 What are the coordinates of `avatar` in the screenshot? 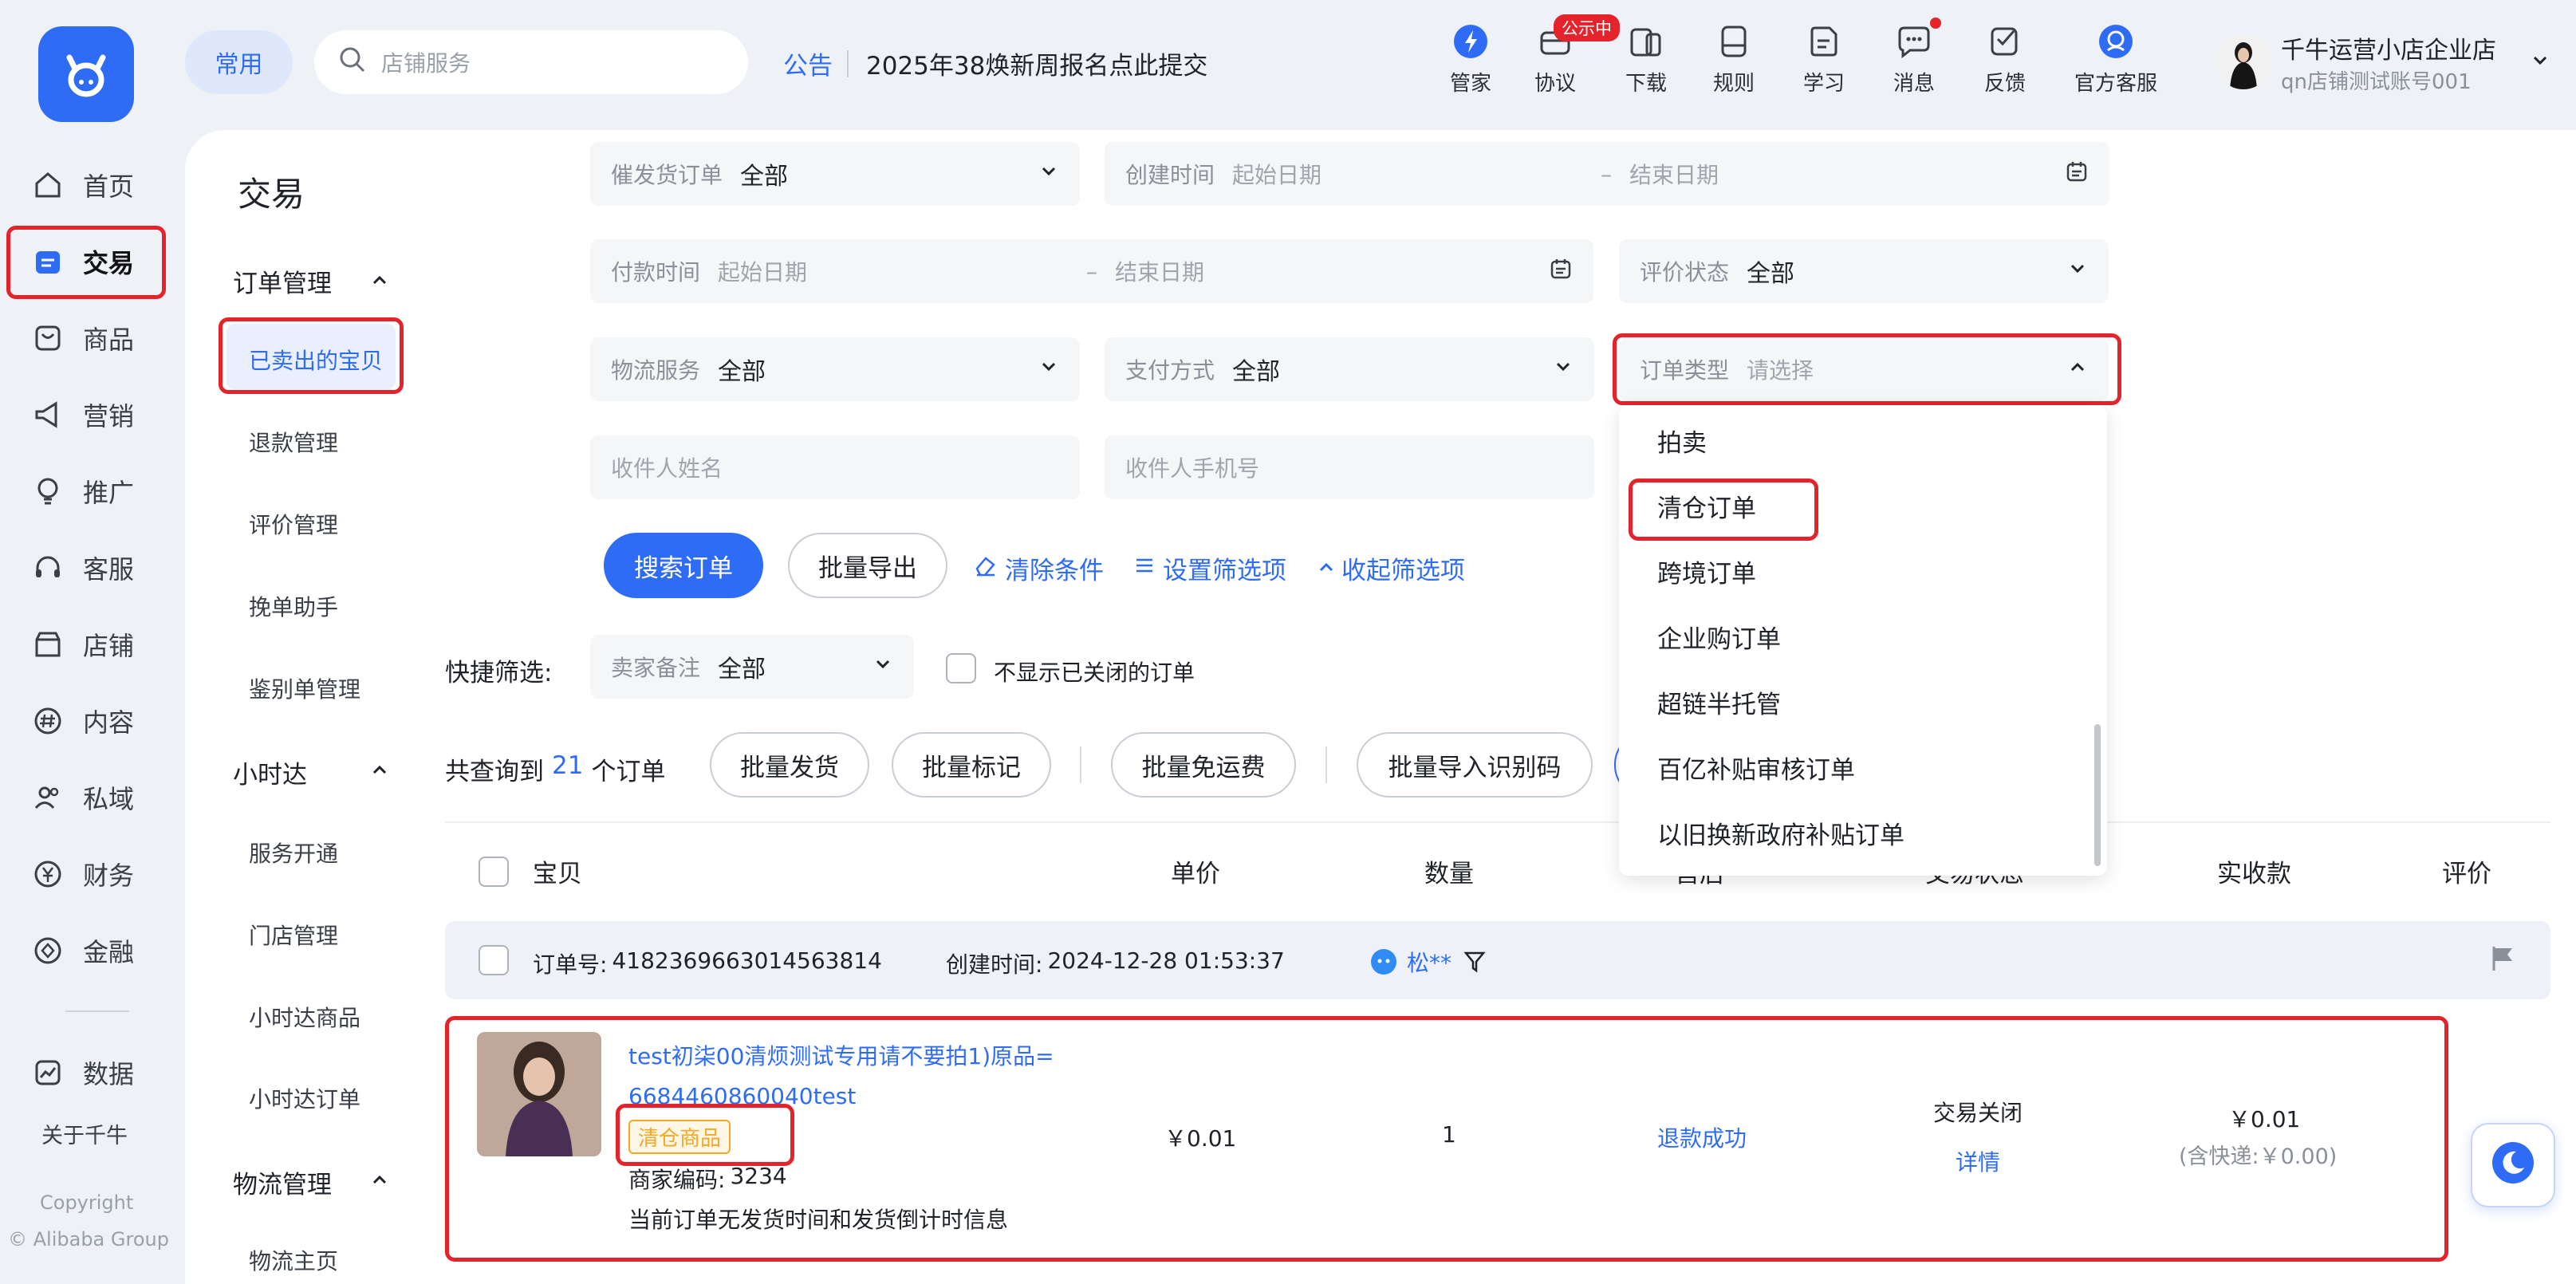 It's located at (2243, 61).